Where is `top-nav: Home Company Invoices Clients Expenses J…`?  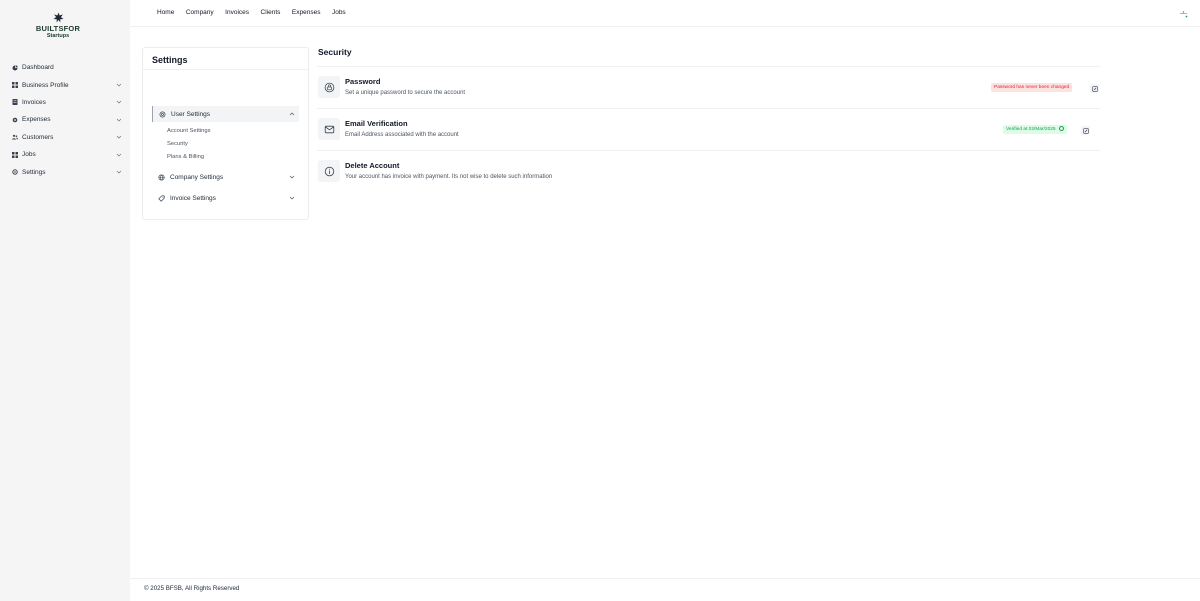
top-nav: Home Company Invoices Clients Expenses J… is located at coordinates (257, 12).